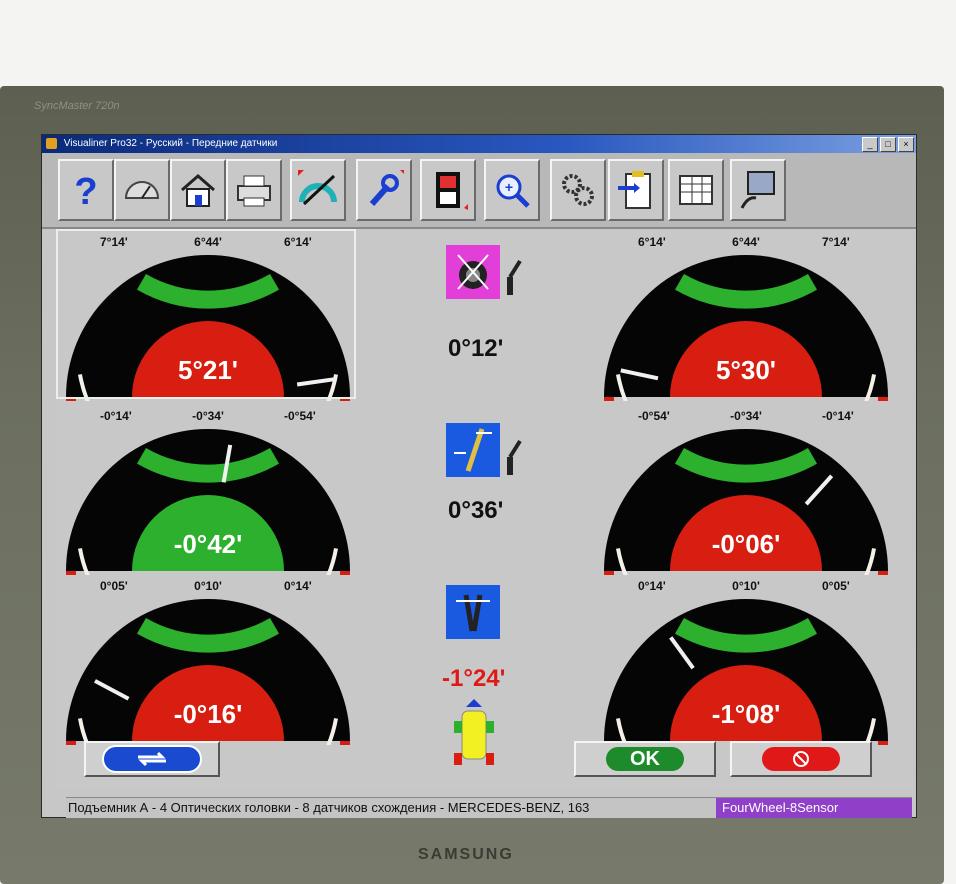  What do you see at coordinates (870, 144) in the screenshot?
I see `minimize-button: _` at bounding box center [870, 144].